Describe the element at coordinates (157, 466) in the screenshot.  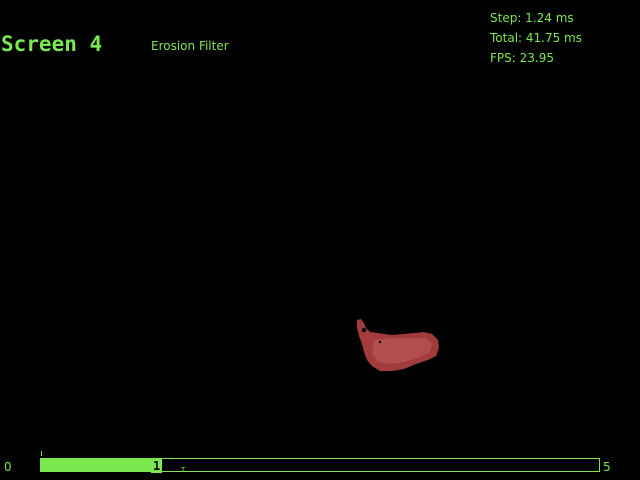
I see `timeline-current-label: 1` at that location.